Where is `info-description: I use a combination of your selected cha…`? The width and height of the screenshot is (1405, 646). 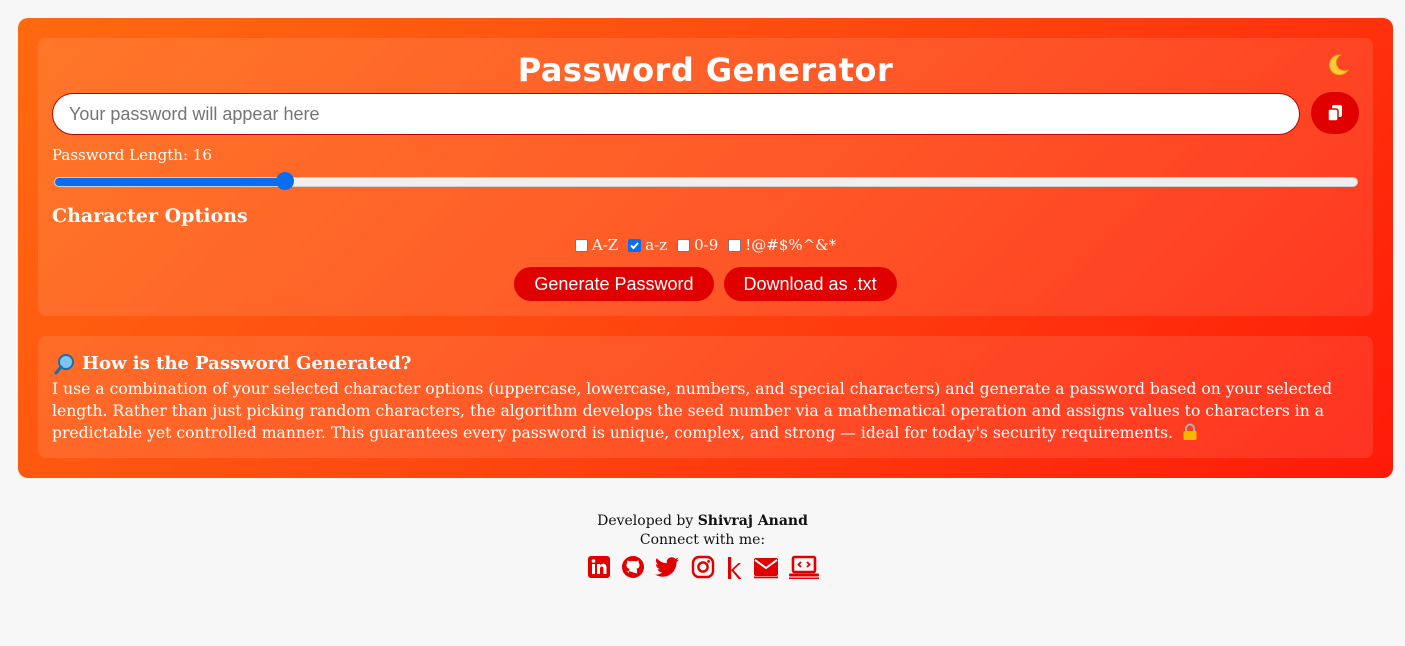 info-description: I use a combination of your selected cha… is located at coordinates (702, 411).